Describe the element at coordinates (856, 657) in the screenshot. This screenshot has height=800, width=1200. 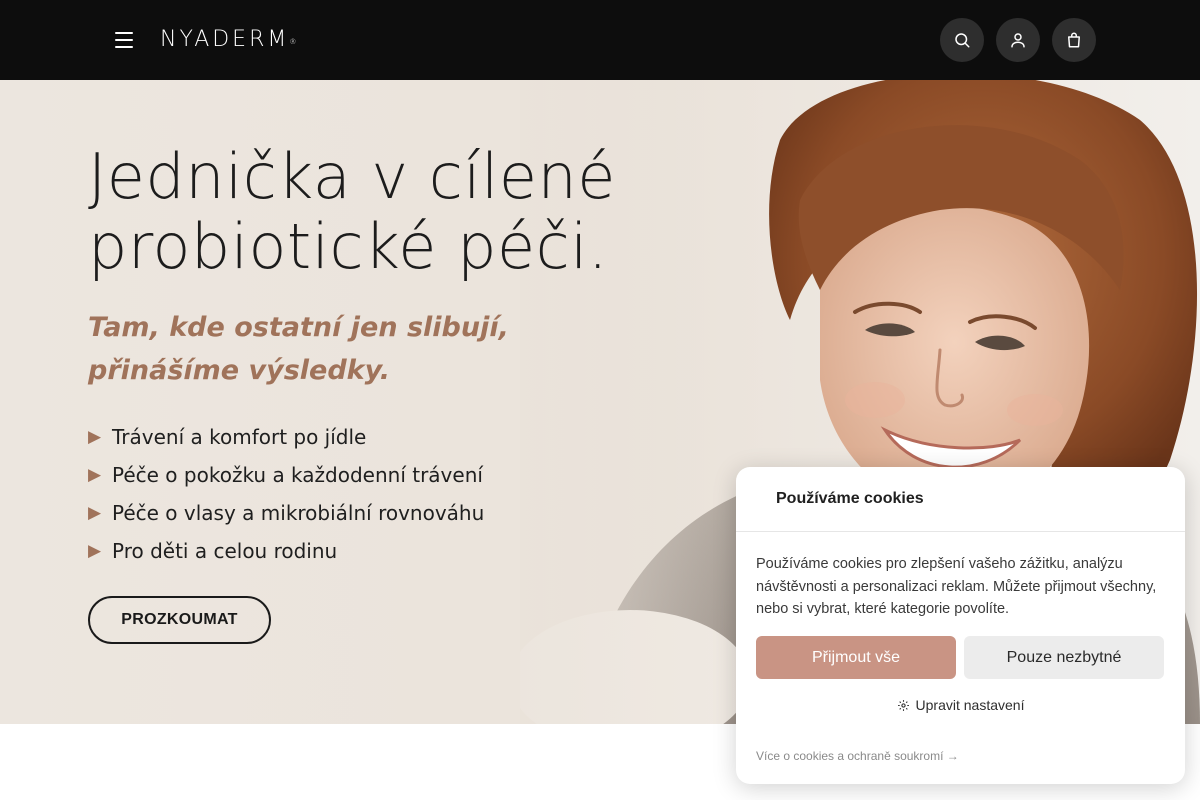
I see `accept-all-button: Přijmout vše` at that location.